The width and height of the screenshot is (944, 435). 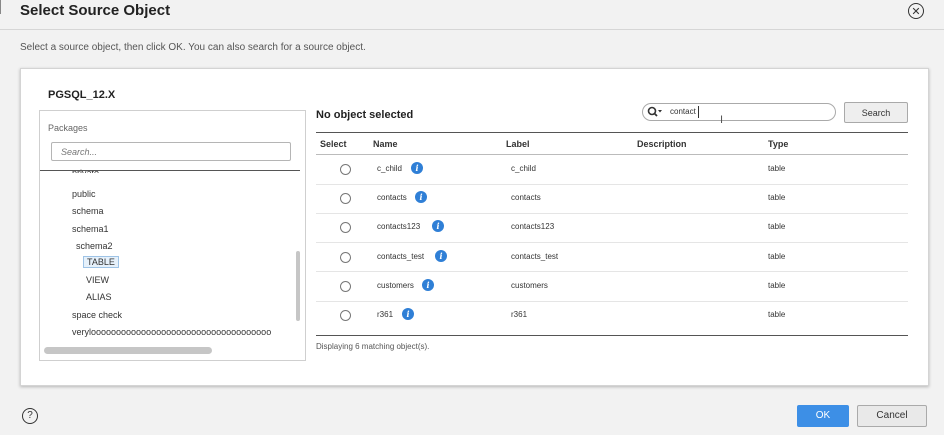 I want to click on row-label: contacts, so click(x=526, y=197).